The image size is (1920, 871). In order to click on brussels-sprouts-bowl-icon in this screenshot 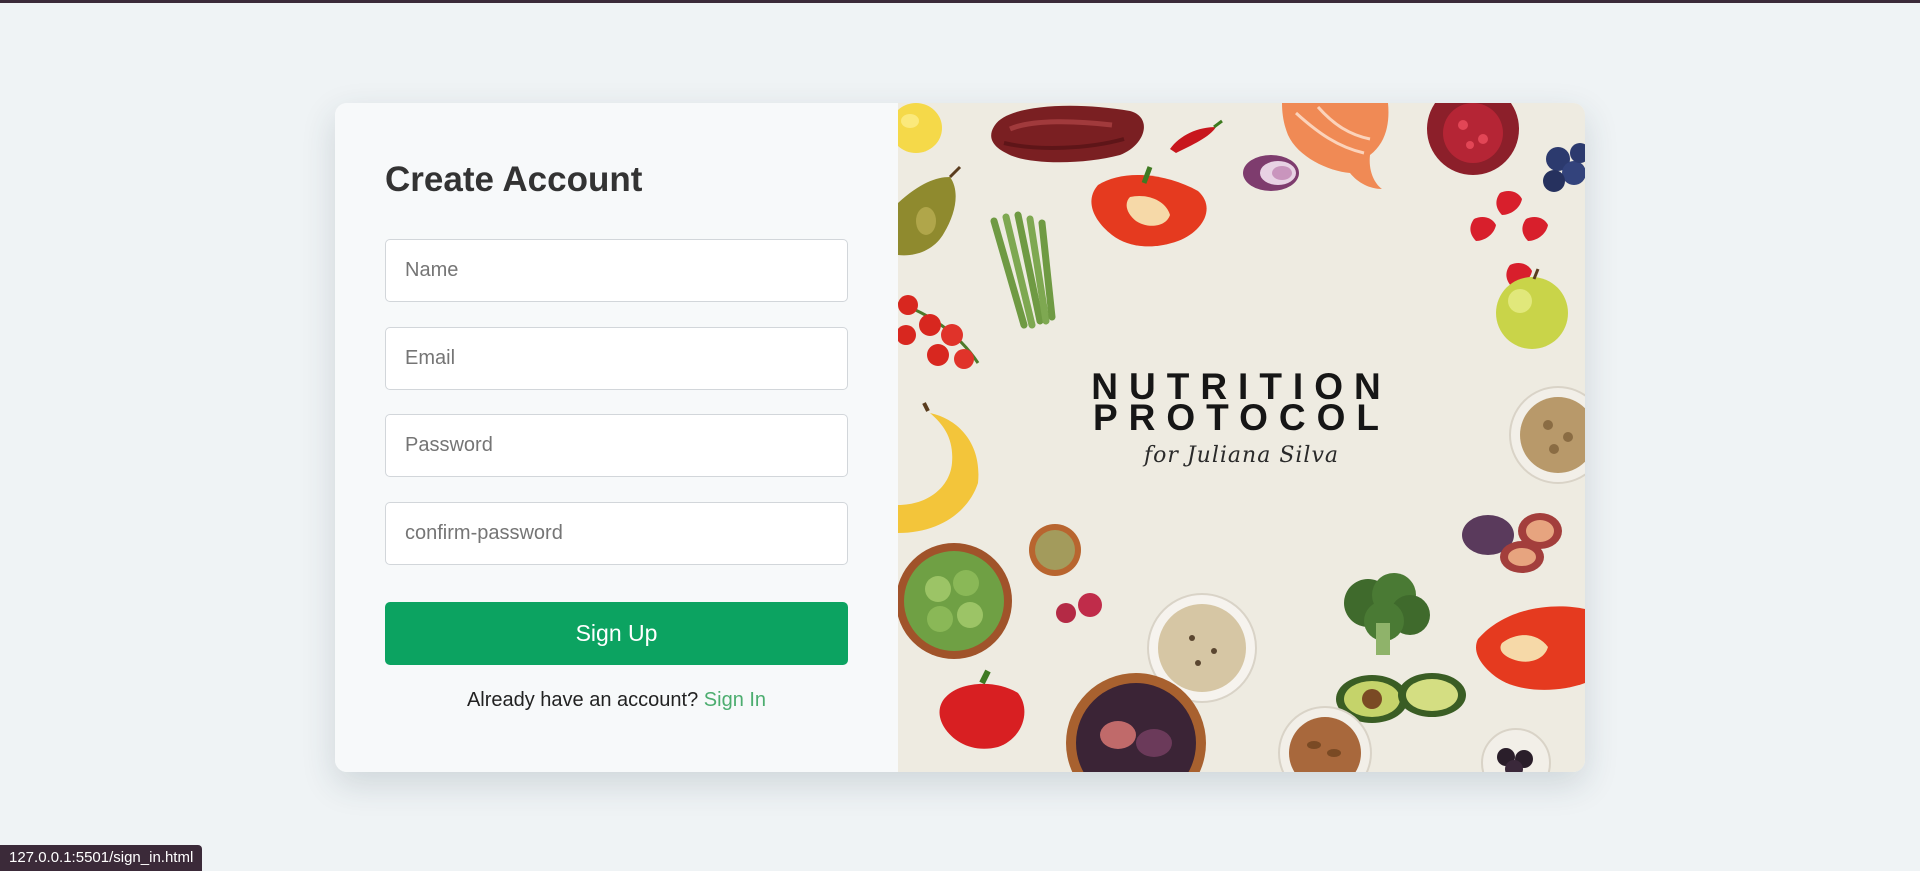, I will do `click(955, 601)`.